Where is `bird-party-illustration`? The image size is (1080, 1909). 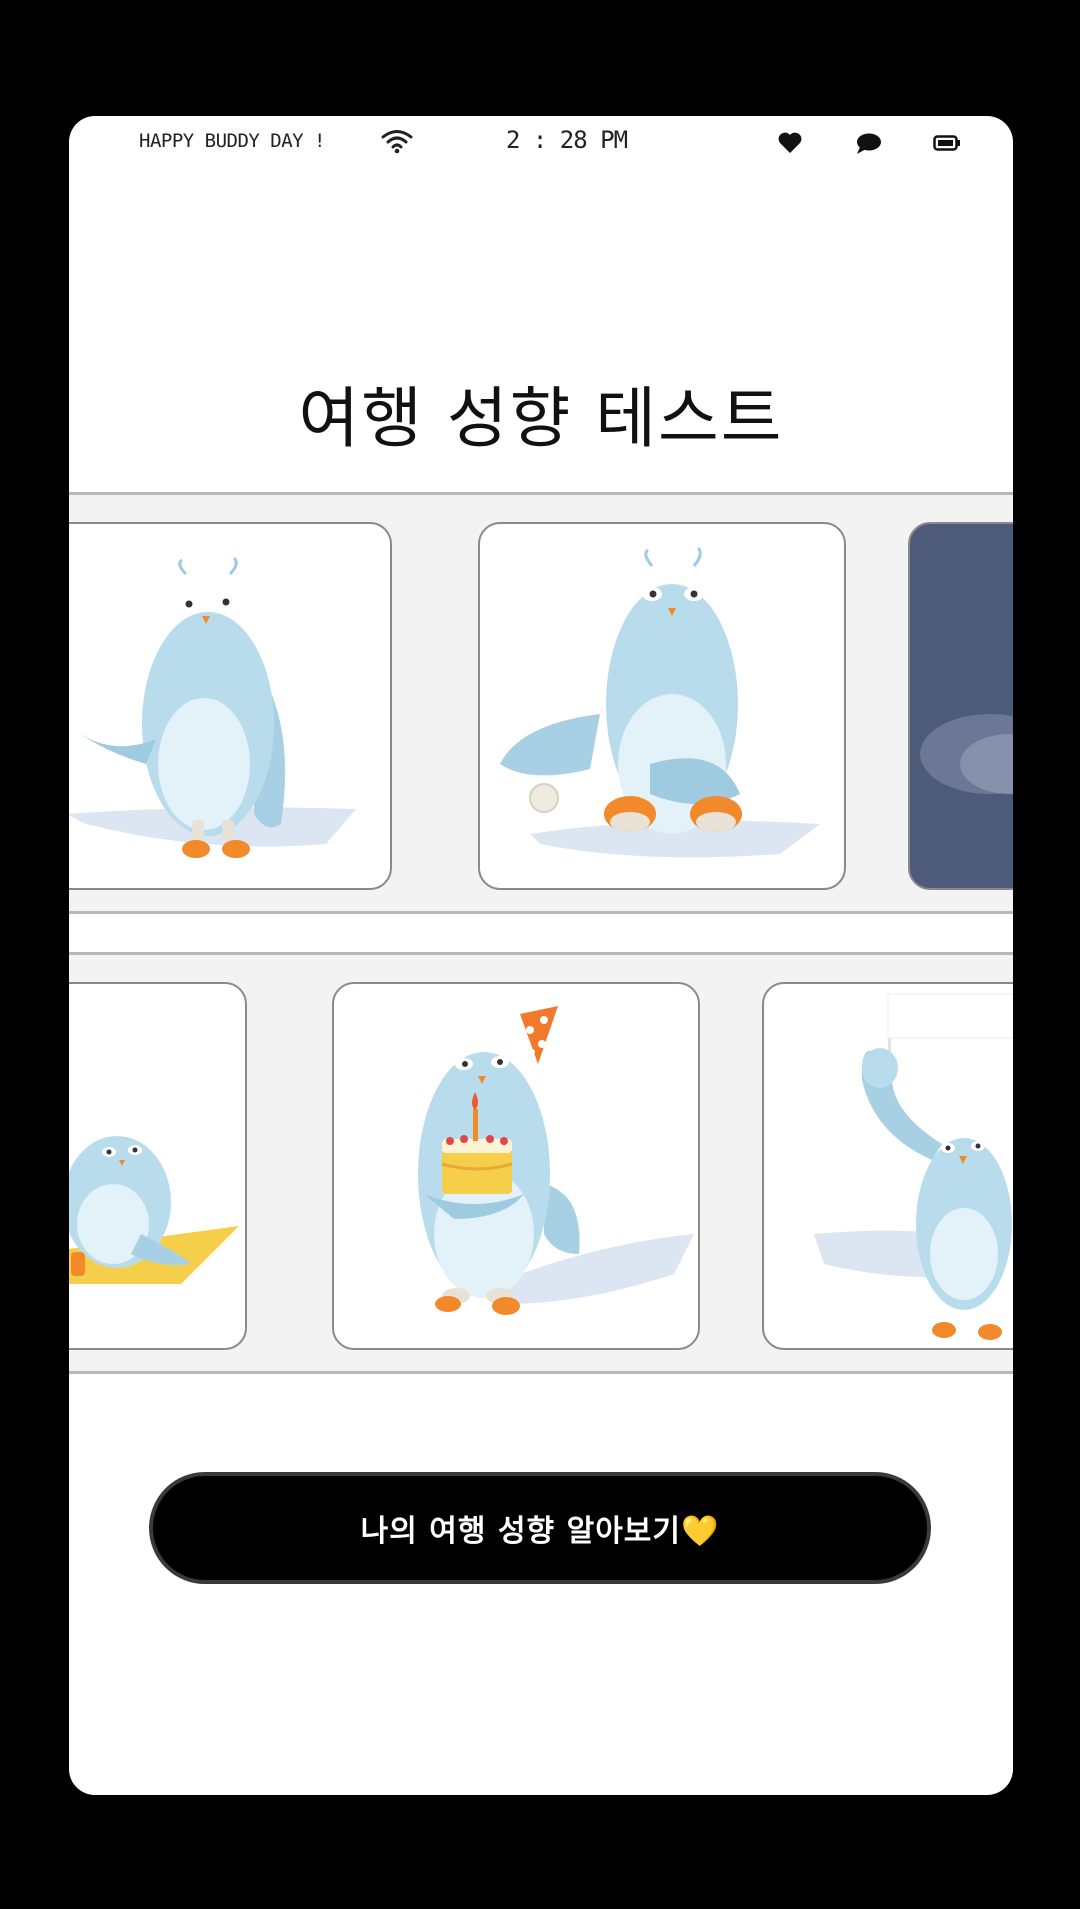
bird-party-illustration is located at coordinates (556, 1160).